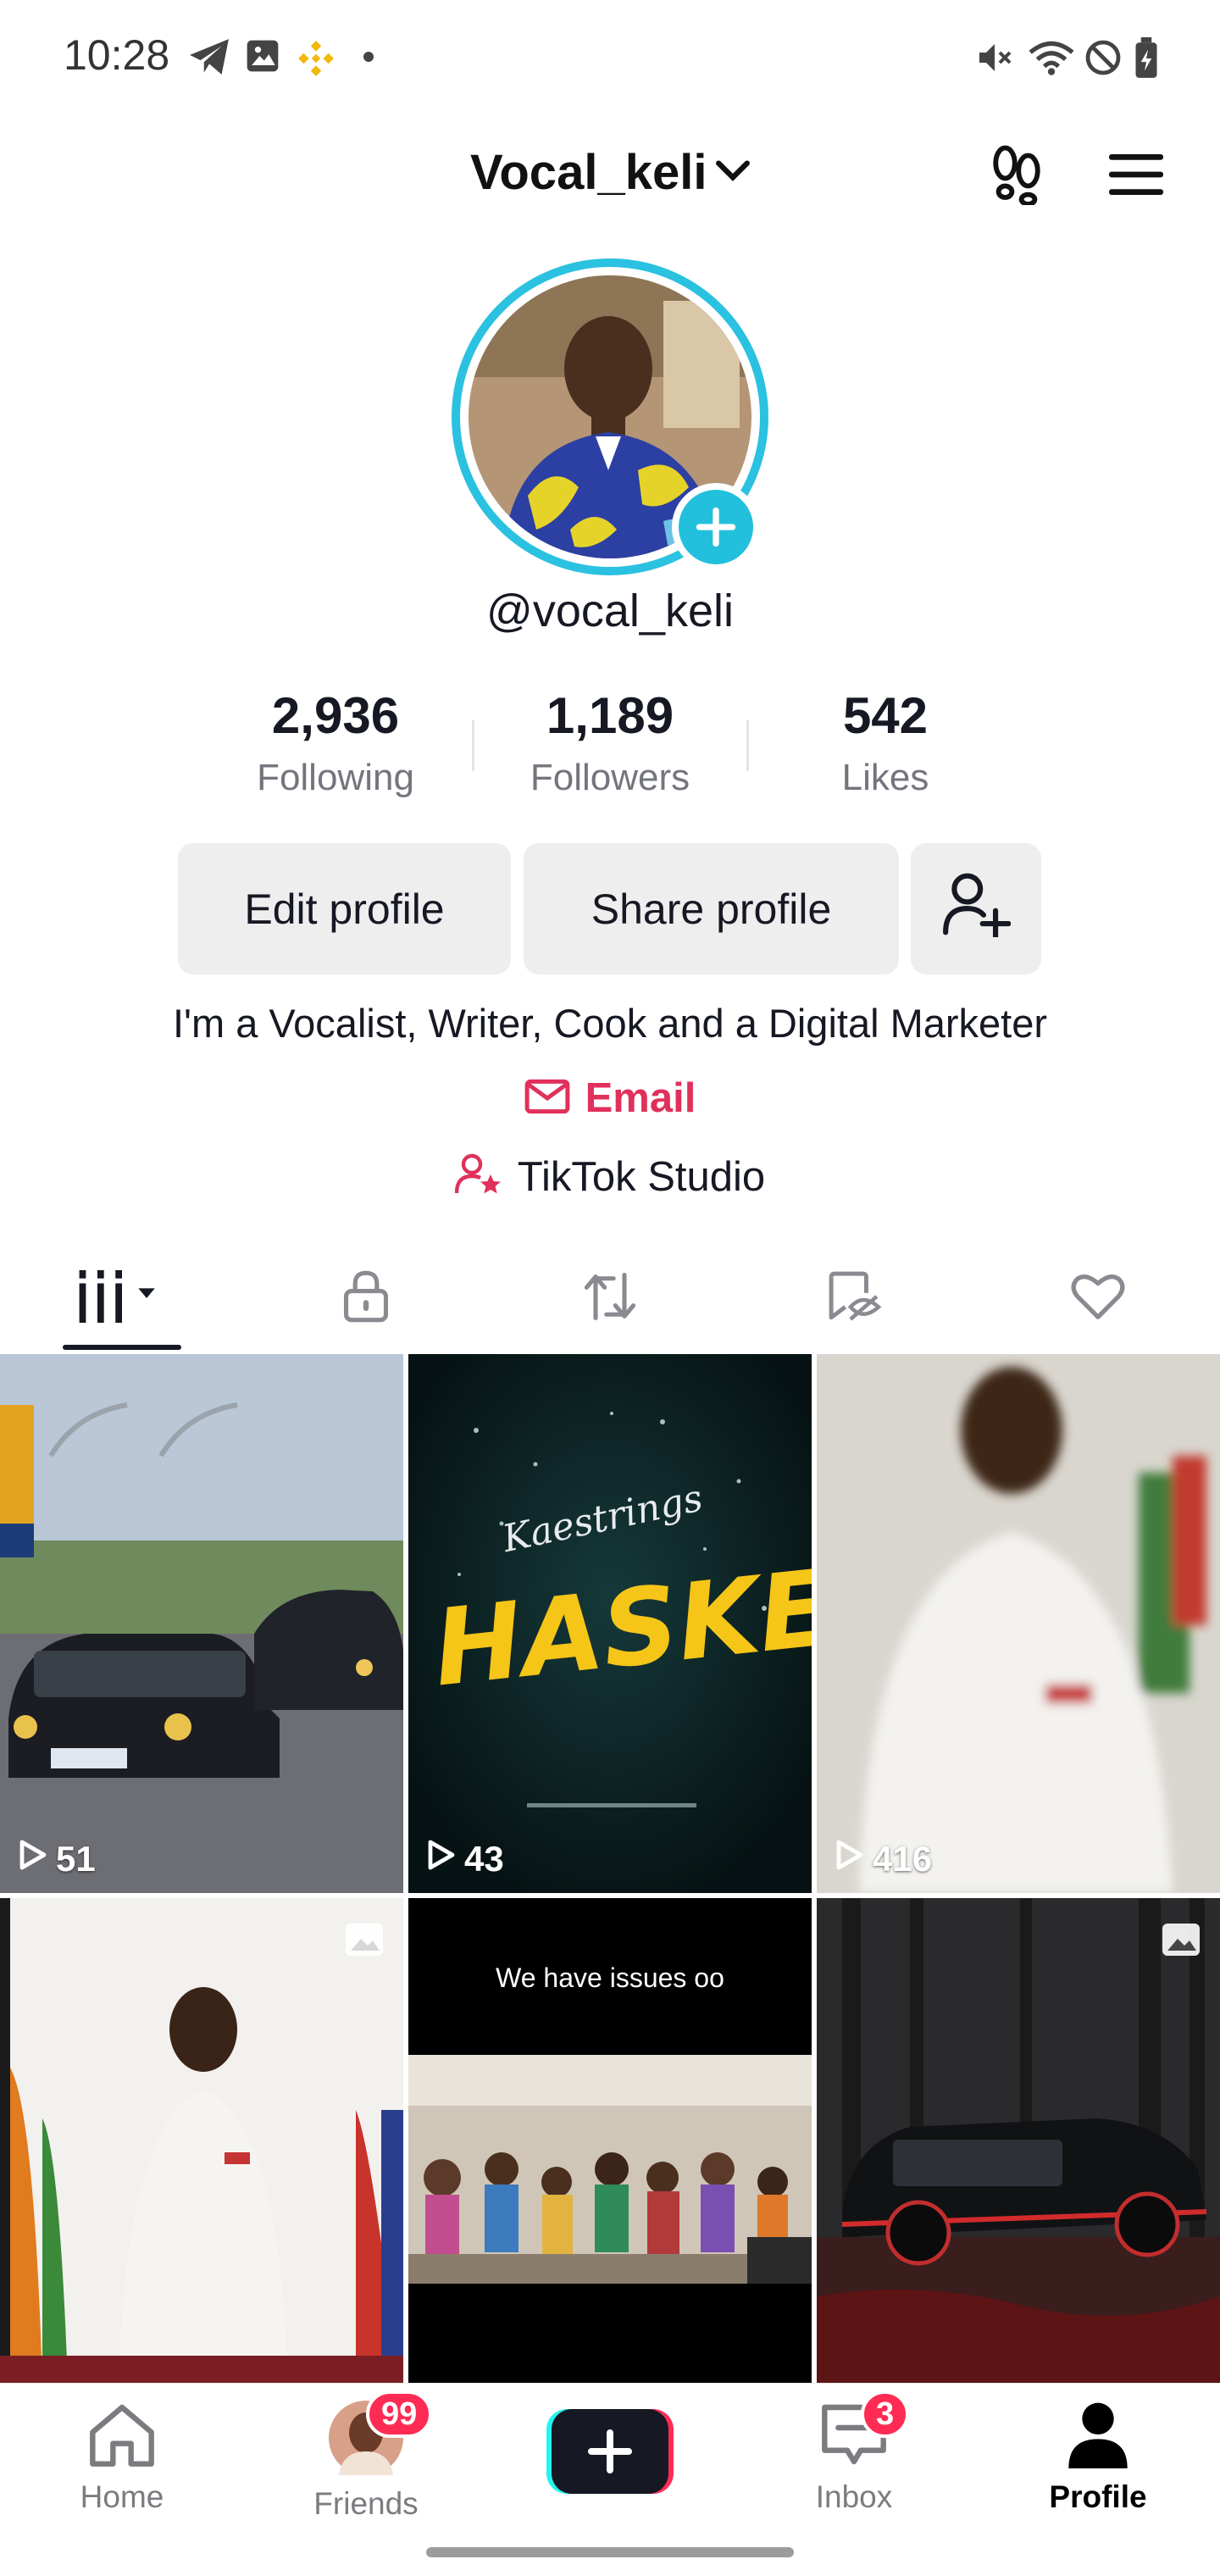 This screenshot has width=1220, height=2576. I want to click on crowd-event-image: We have issues oo, so click(610, 2140).